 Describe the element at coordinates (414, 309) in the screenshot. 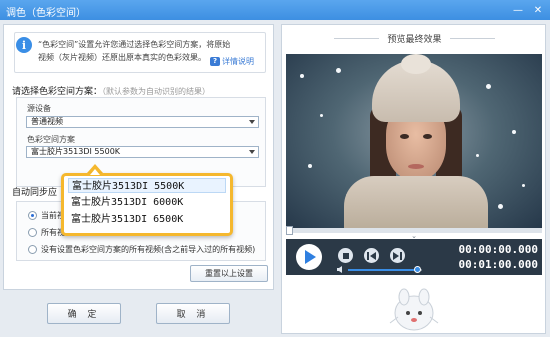

I see `mascot-illustration` at that location.